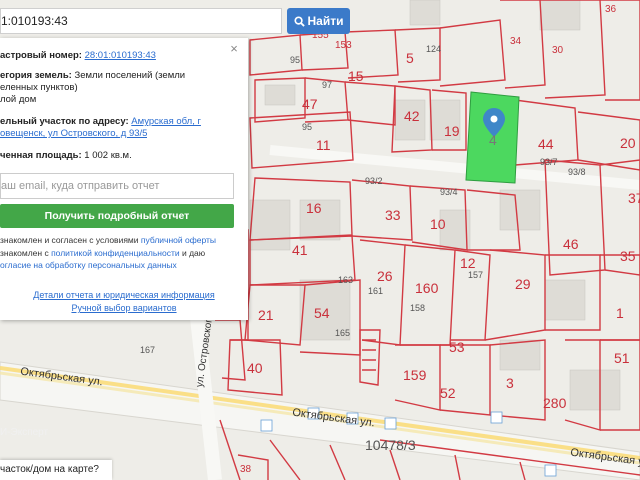 The width and height of the screenshot is (640, 480). I want to click on search-button-label: Найти, so click(325, 21).